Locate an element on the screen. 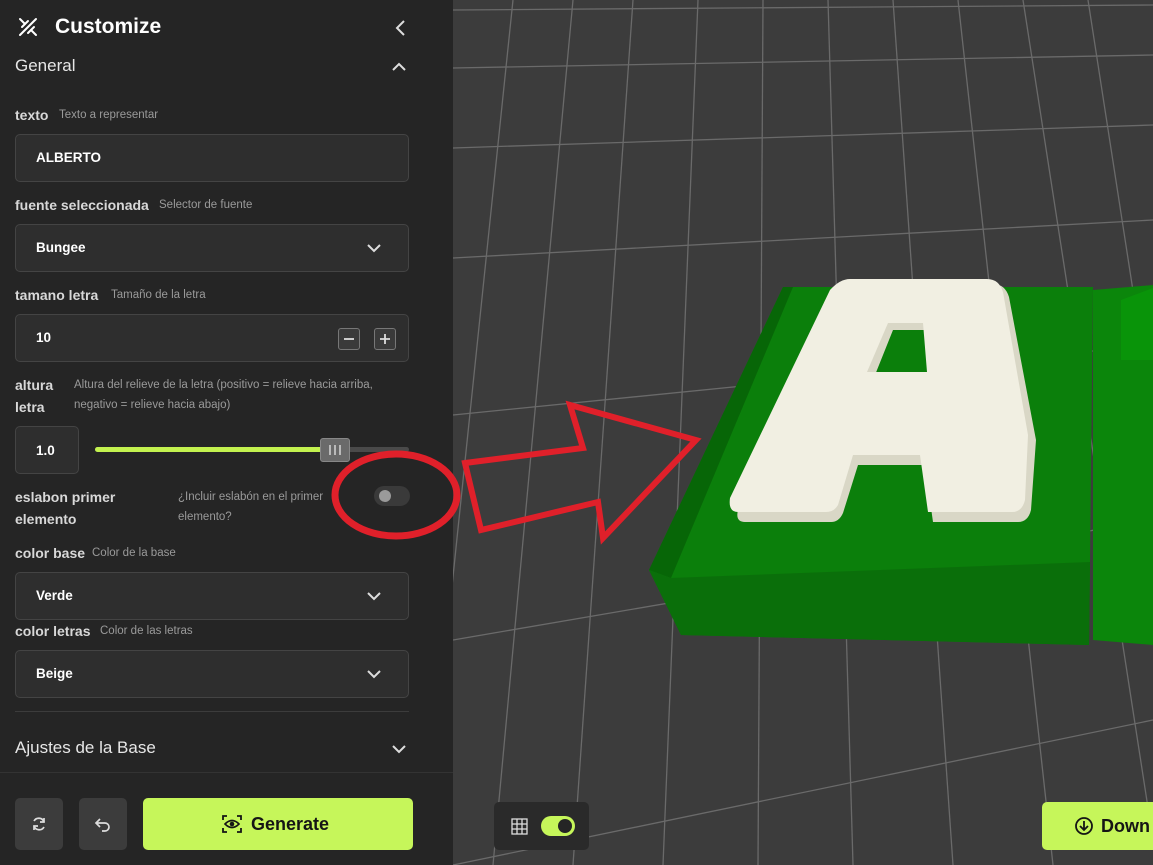  eslabon-label-line2: elemento is located at coordinates (46, 519).